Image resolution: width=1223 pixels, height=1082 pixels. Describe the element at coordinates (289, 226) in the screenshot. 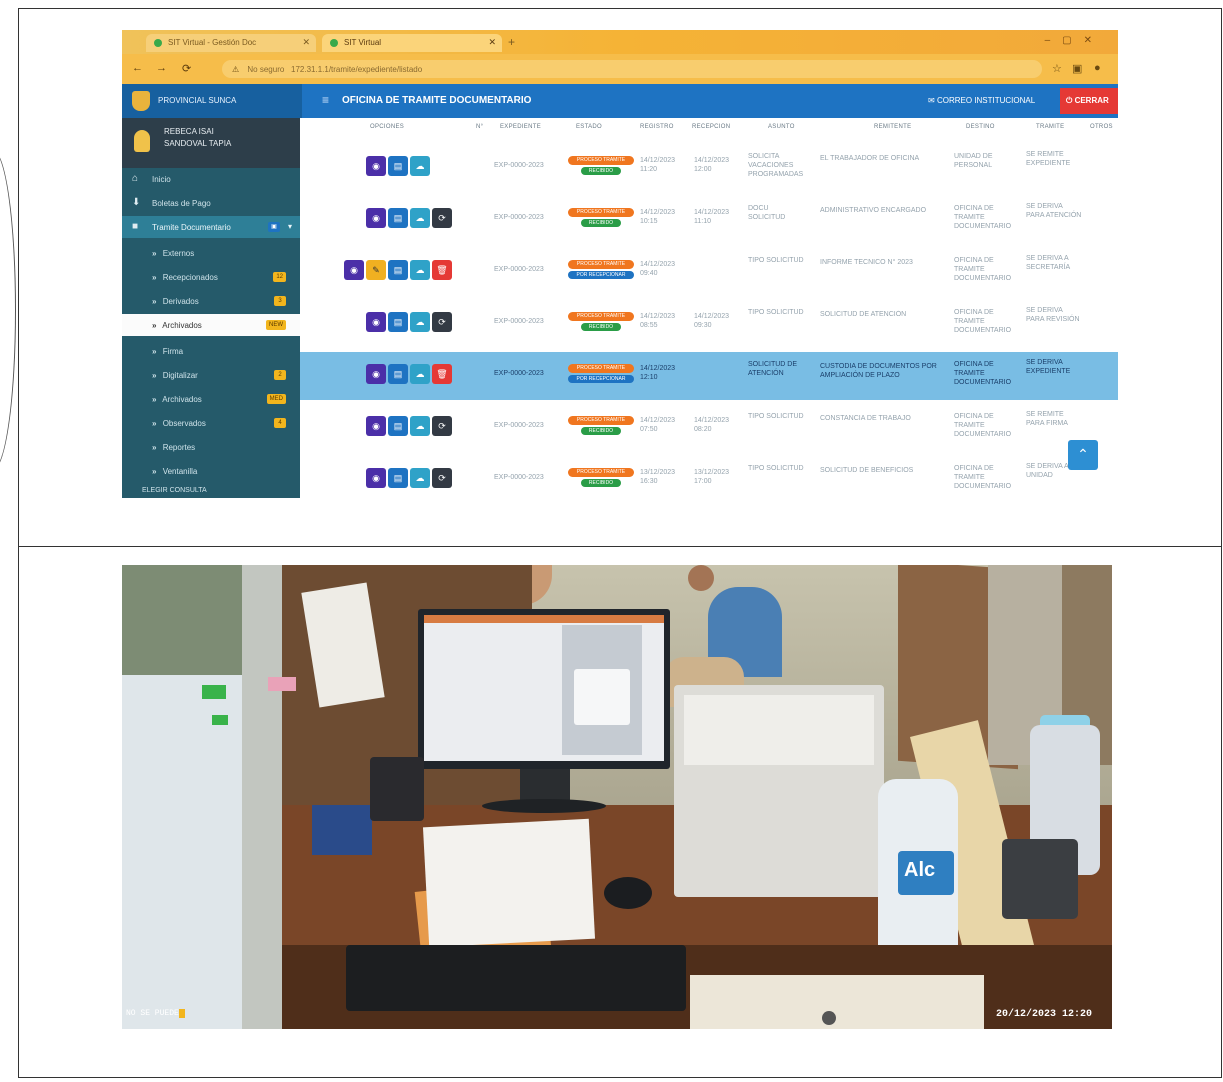

I see `chevron-down-icon: ▾` at that location.